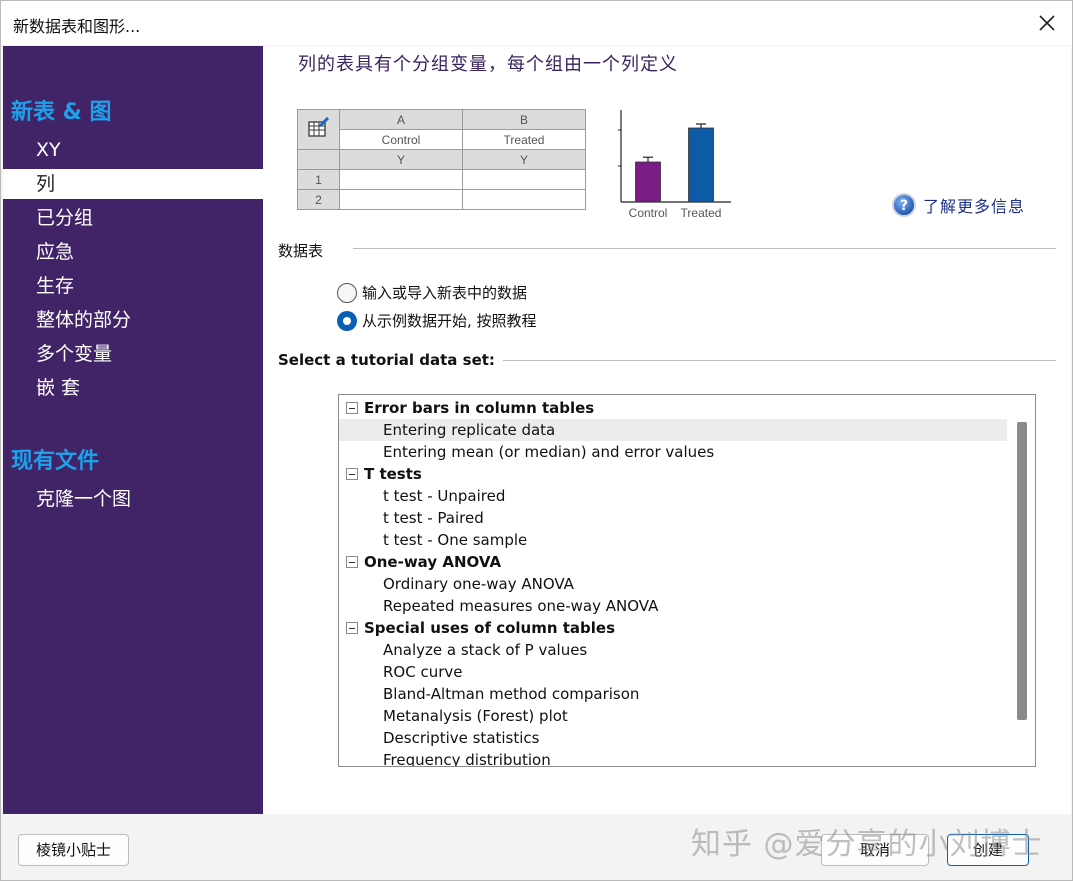 This screenshot has height=881, width=1073. Describe the element at coordinates (479, 408) in the screenshot. I see `tree-group-label: Error bars in column tables` at that location.